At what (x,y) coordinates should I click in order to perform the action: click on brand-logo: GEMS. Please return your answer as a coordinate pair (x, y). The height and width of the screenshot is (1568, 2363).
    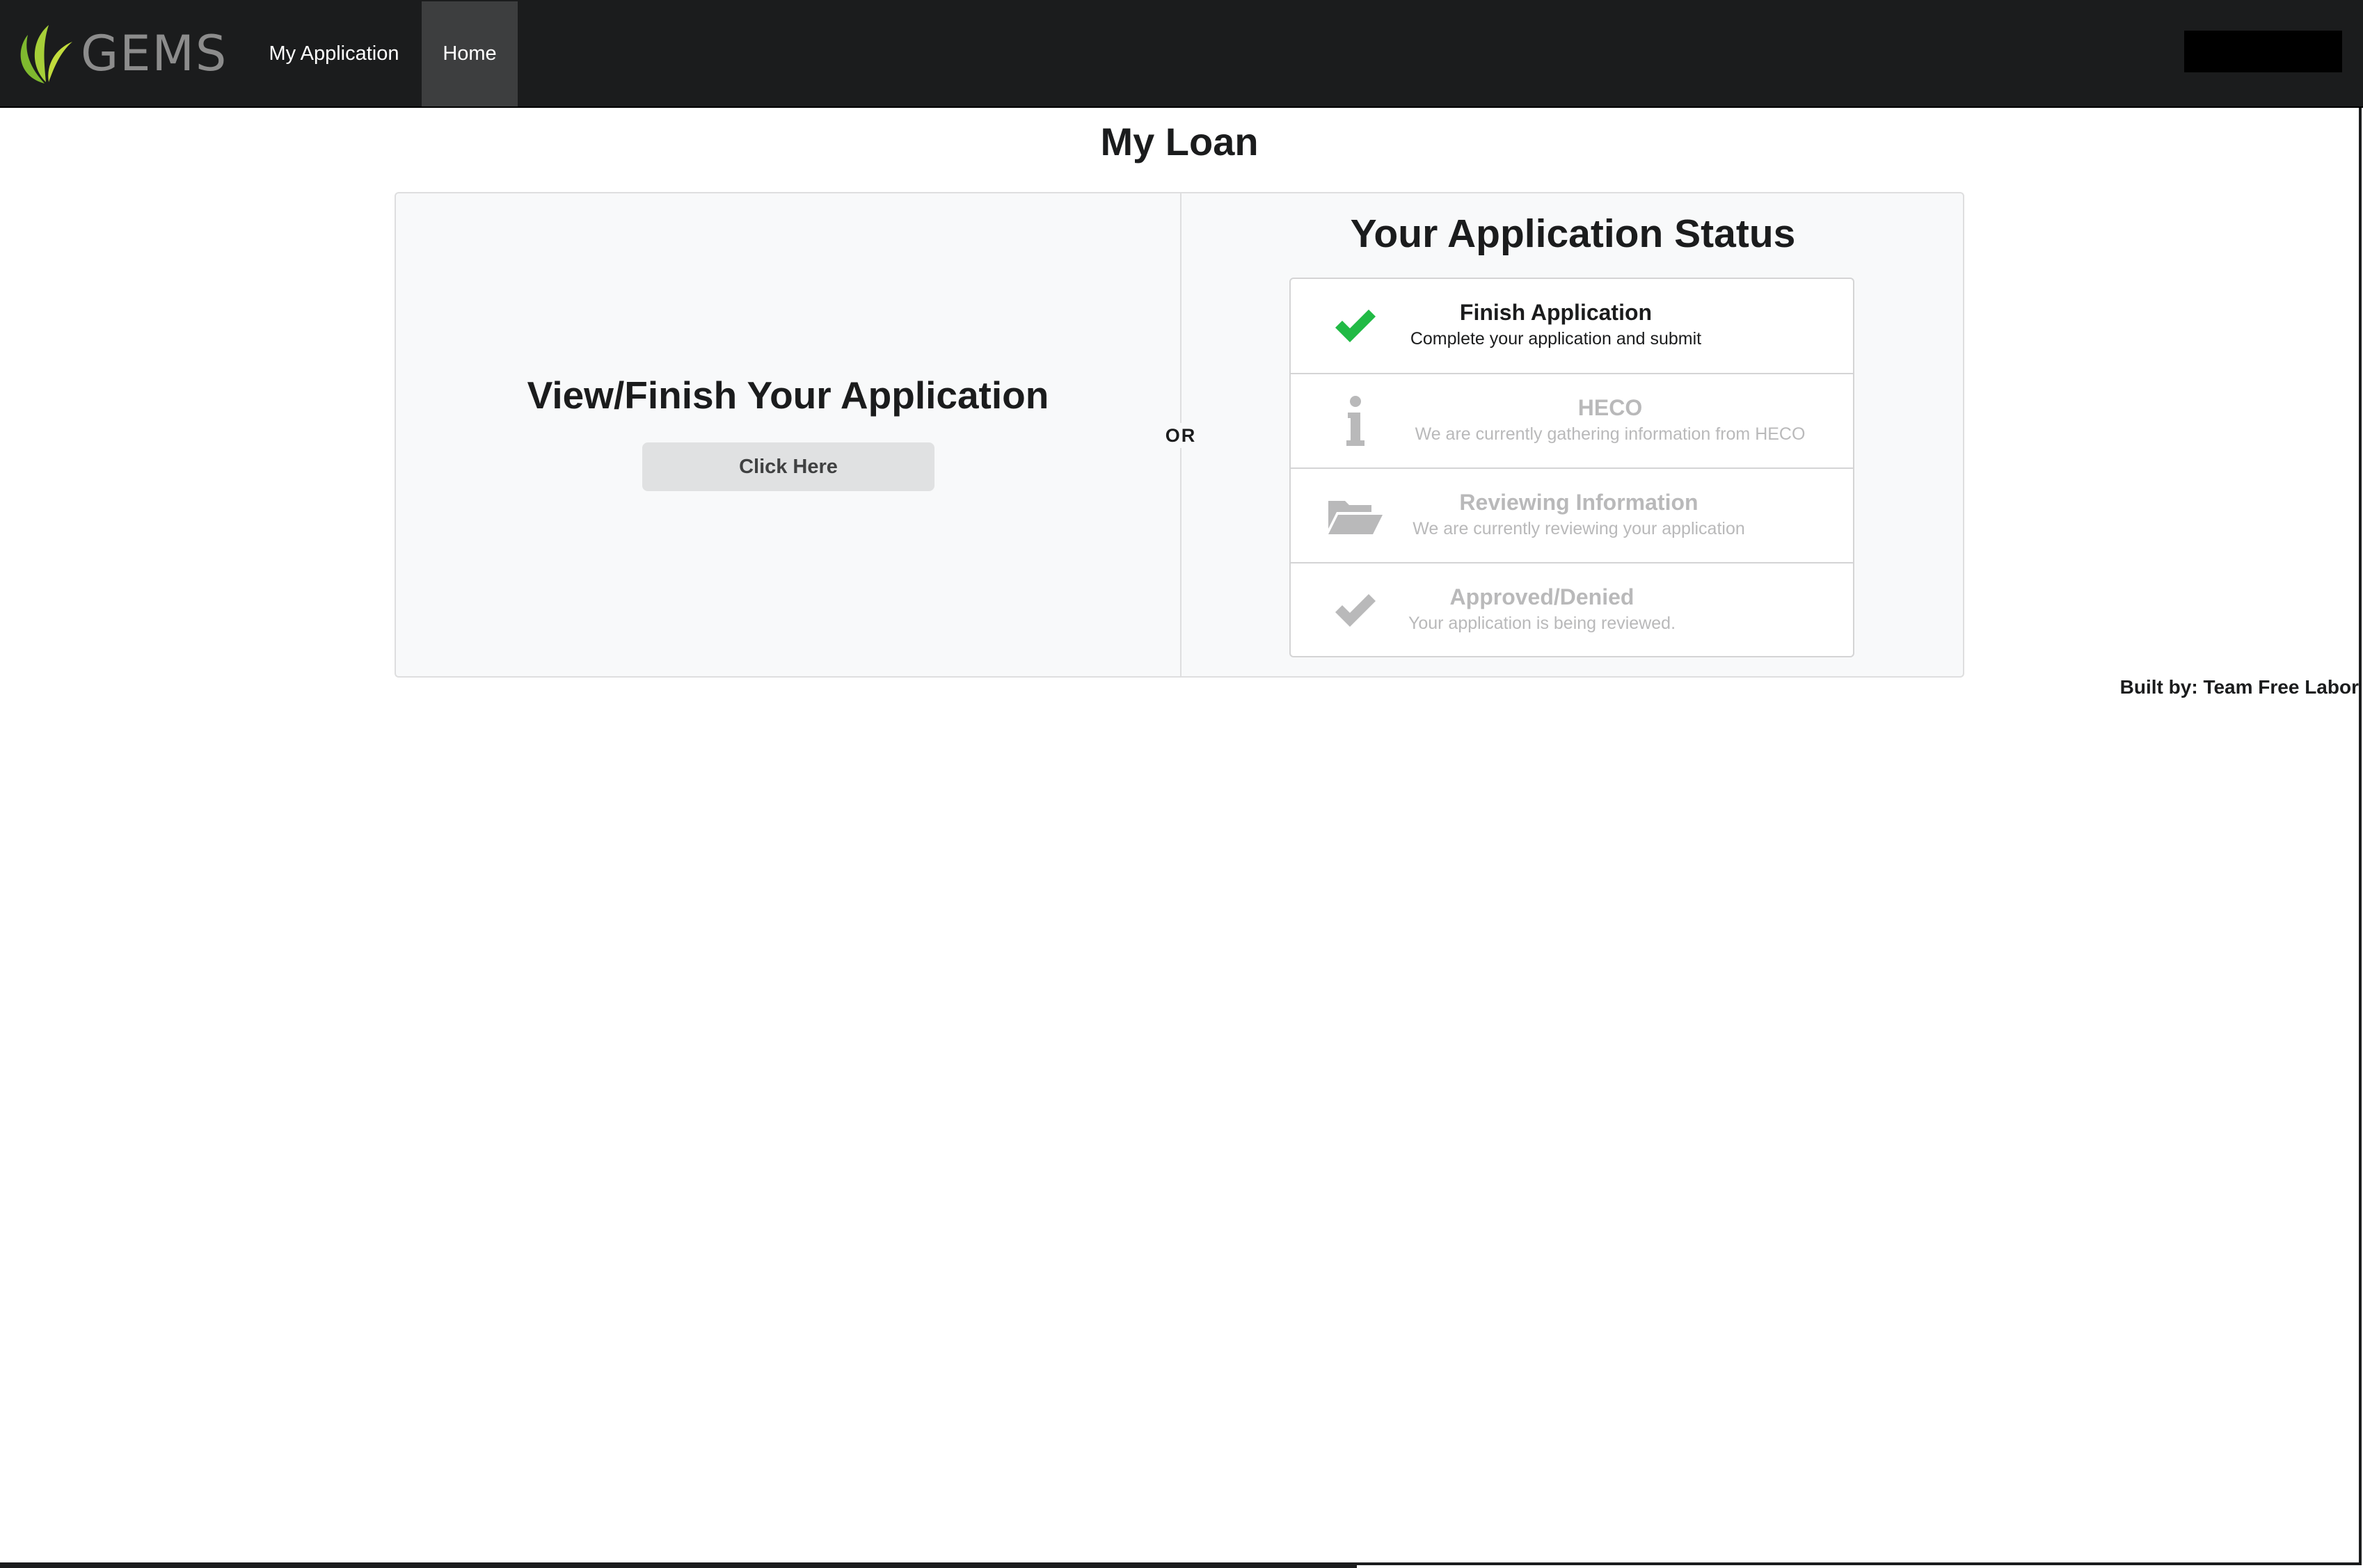
    Looking at the image, I should click on (122, 53).